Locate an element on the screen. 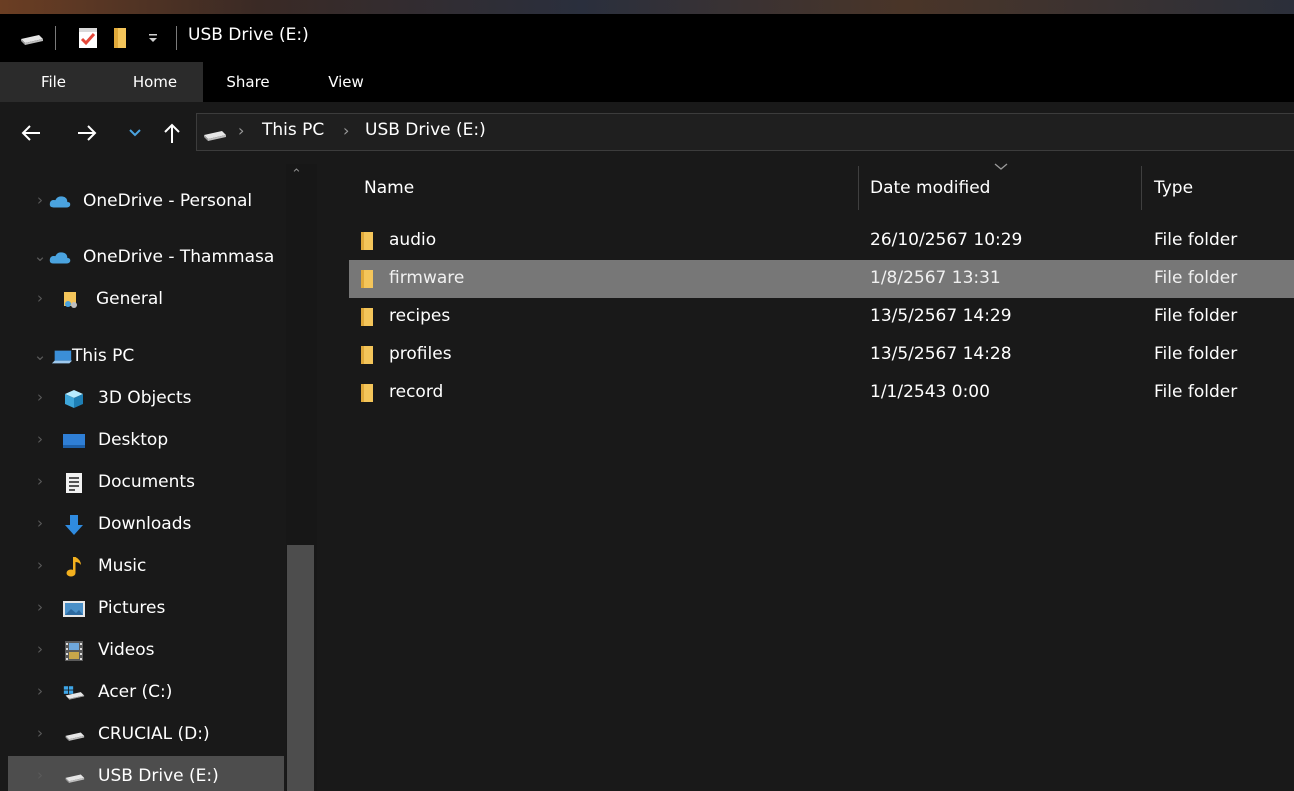 The height and width of the screenshot is (791, 1294). nav-item-downloads: › Downloads is located at coordinates (146, 524).